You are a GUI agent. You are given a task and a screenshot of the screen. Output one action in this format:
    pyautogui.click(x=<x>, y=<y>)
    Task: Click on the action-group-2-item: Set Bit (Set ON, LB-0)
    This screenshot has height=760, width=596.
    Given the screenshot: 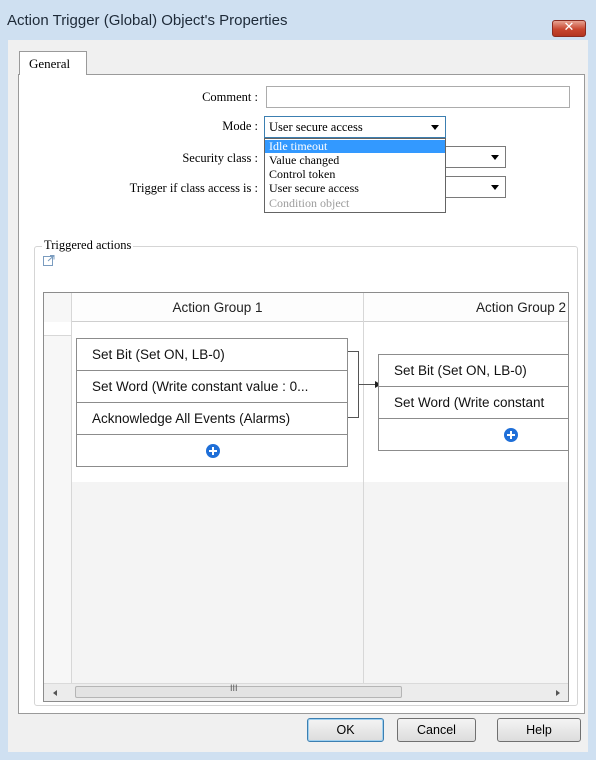 What is the action you would take?
    pyautogui.click(x=473, y=370)
    